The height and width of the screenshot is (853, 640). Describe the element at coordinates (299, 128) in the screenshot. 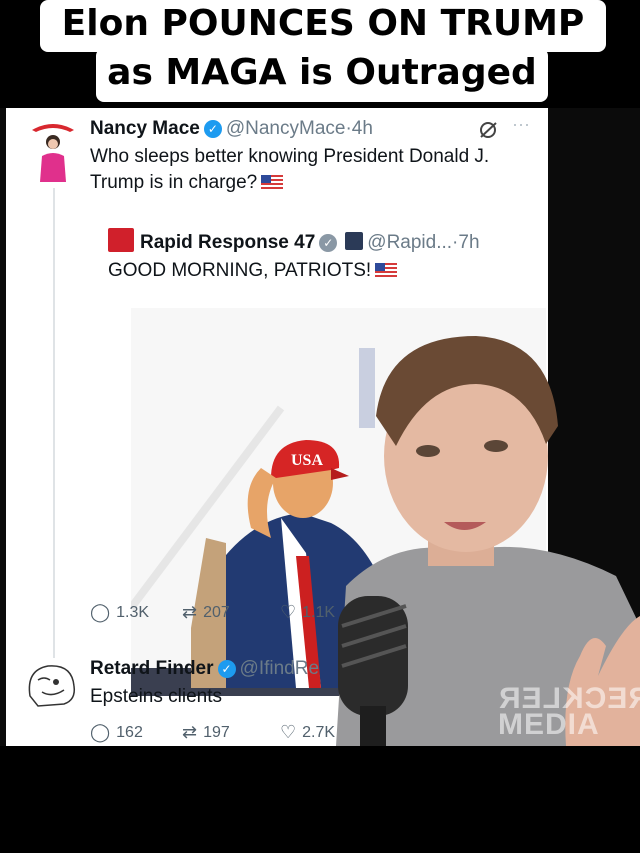

I see `author-handle: @NancyMace·4h` at that location.